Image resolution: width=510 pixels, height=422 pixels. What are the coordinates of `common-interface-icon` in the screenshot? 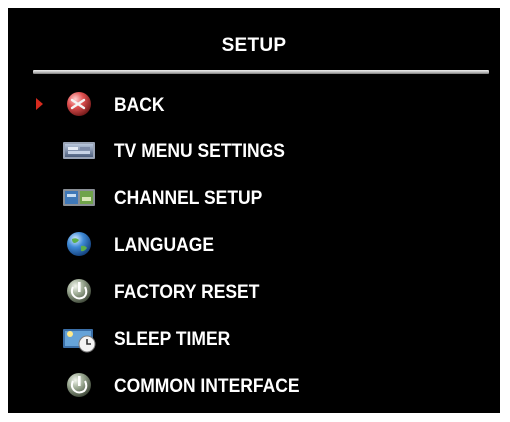 It's located at (79, 385).